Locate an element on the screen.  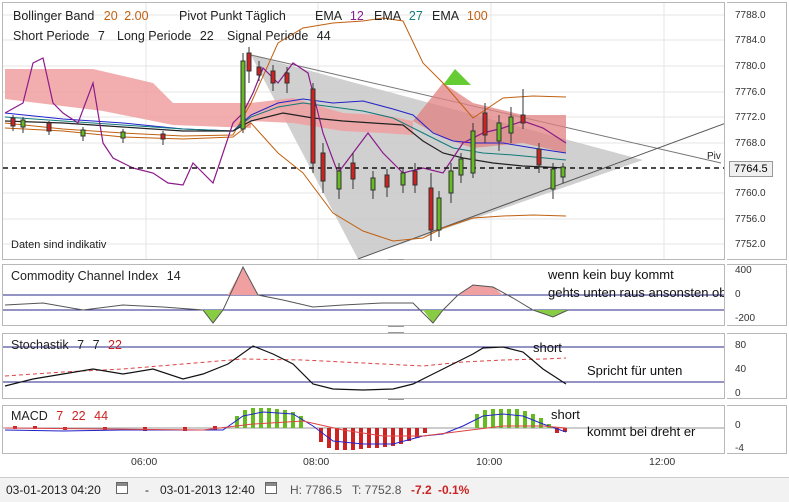
stochastic-legend: Stochastik 7 7 22 is located at coordinates (66, 345).